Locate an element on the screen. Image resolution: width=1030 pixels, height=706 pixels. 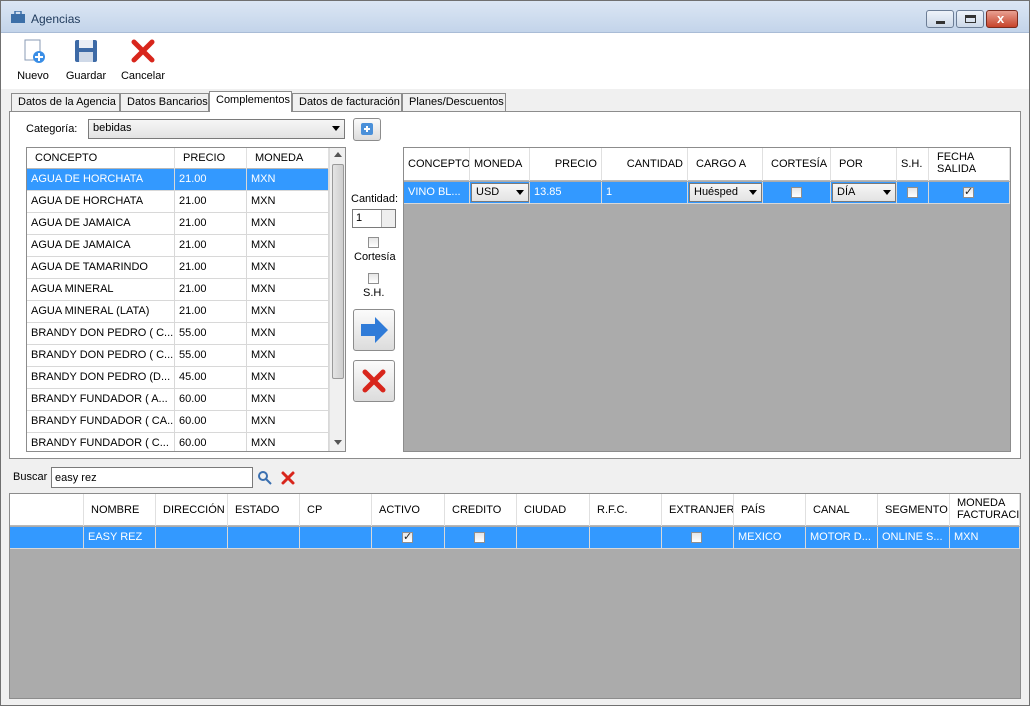
agency-cell-cp is located at coordinates (336, 538).